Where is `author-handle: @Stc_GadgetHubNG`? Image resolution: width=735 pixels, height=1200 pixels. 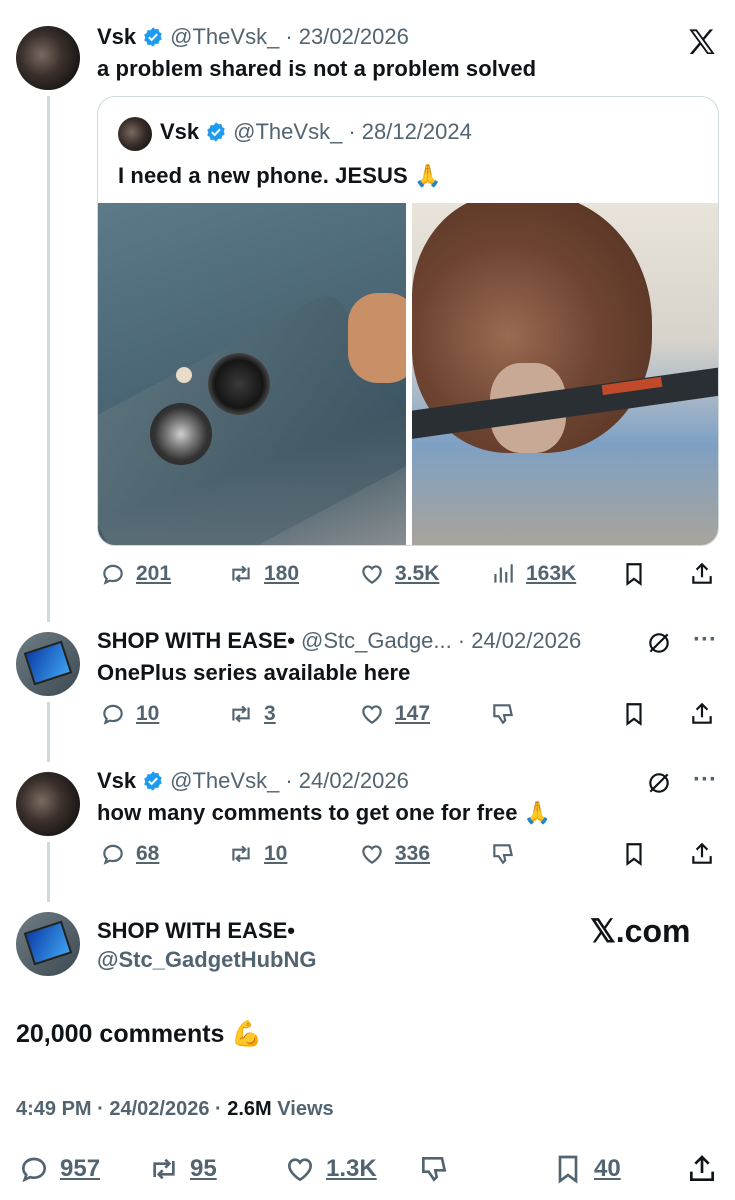 author-handle: @Stc_GadgetHubNG is located at coordinates (206, 960).